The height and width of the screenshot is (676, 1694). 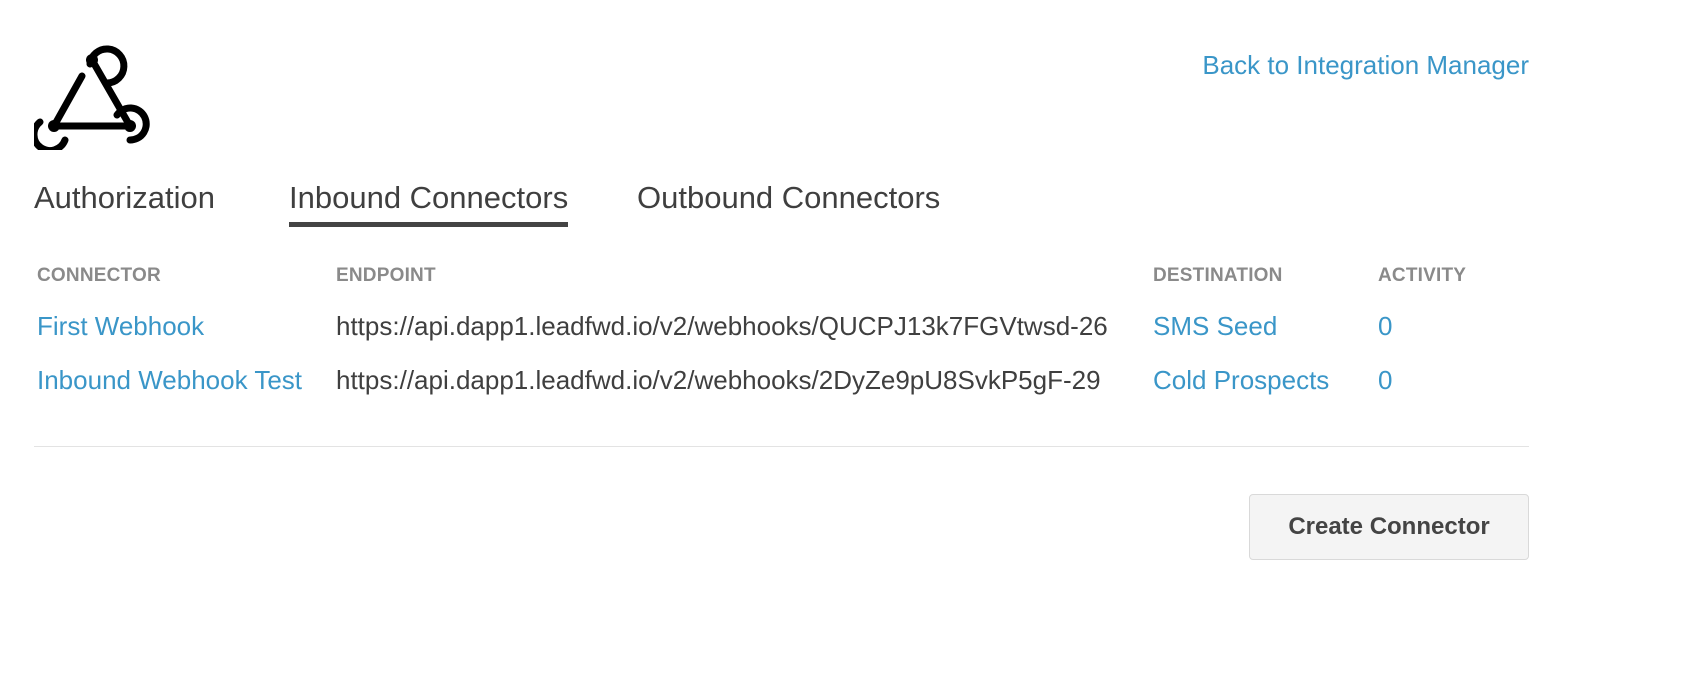 I want to click on column-header-destination: DESTINATION, so click(x=1218, y=275).